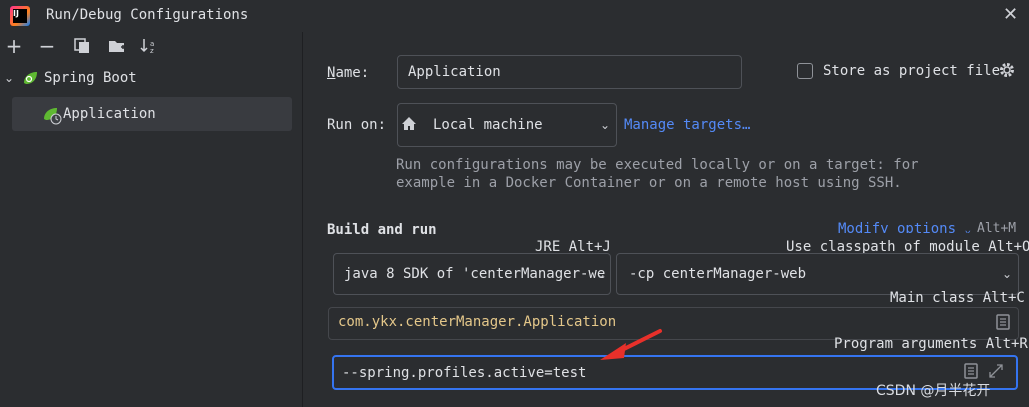 Image resolution: width=1029 pixels, height=407 pixels. I want to click on main-class-value: com.ykx.centerManager.Application, so click(477, 322).